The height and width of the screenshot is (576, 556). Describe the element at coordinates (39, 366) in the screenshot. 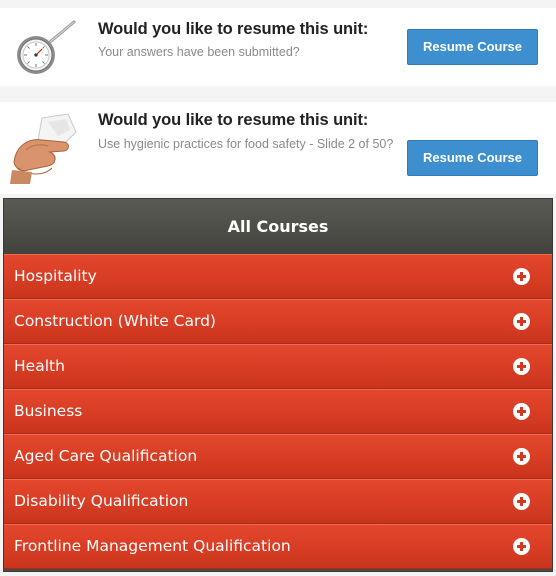

I see `course-item-label: Health` at that location.